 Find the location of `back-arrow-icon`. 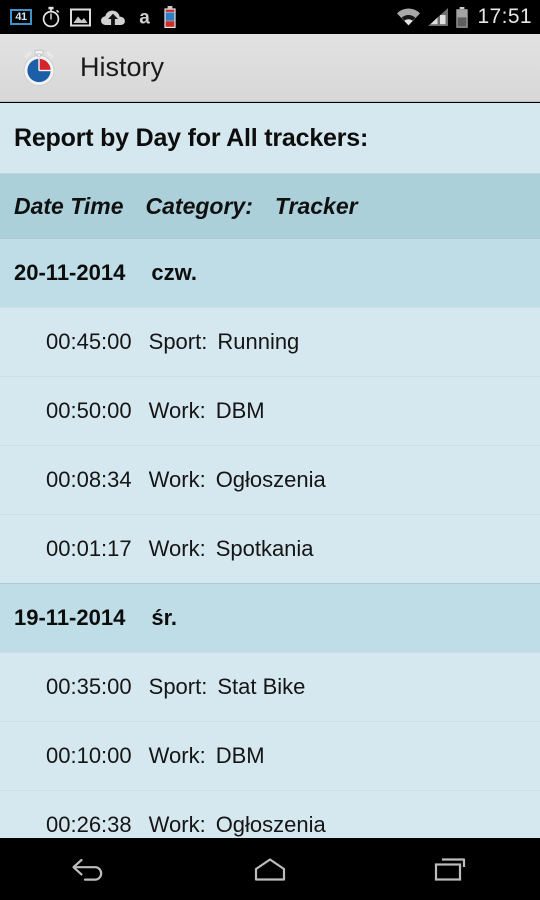

back-arrow-icon is located at coordinates (87, 869).